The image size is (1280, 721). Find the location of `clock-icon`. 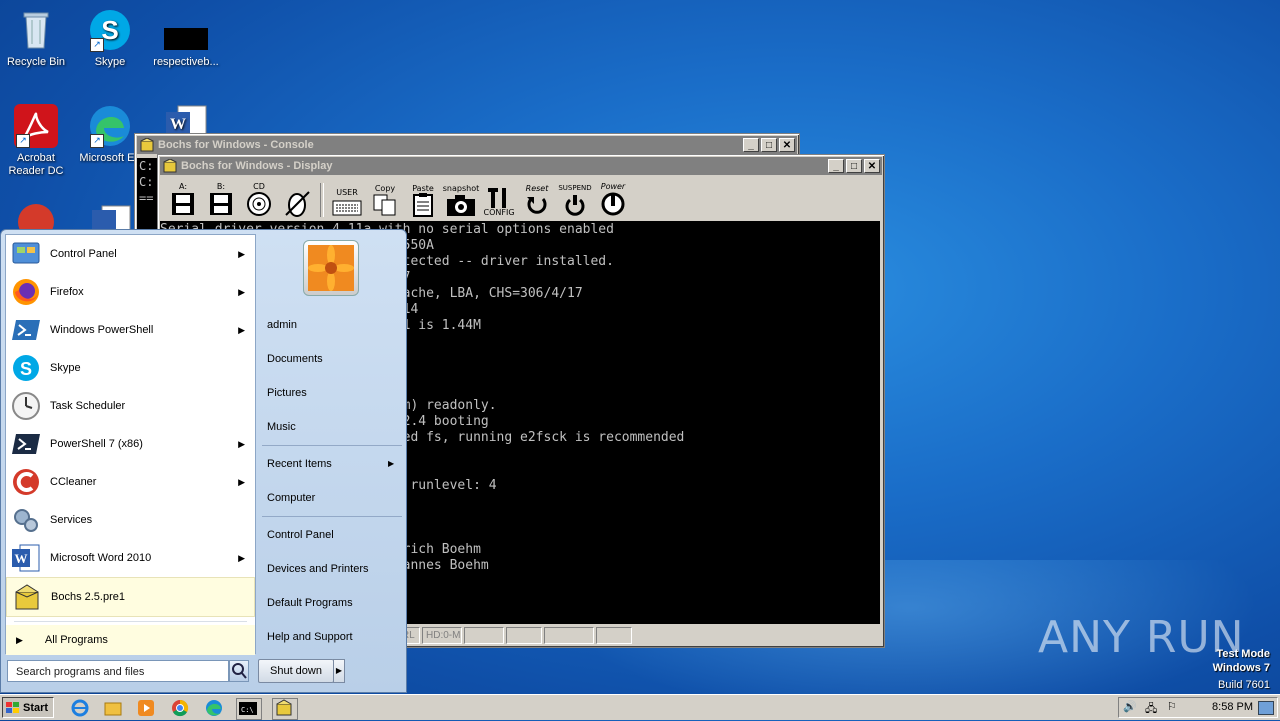

clock-icon is located at coordinates (26, 406).